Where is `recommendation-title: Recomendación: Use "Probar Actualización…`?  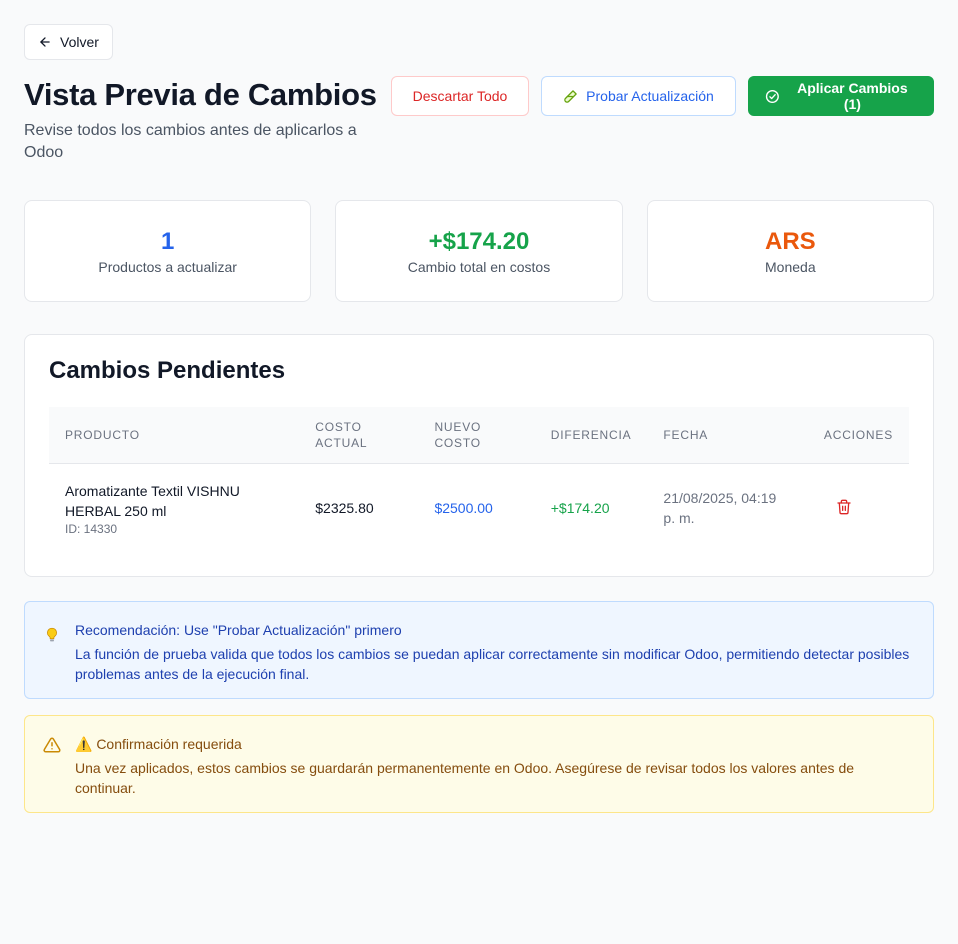 recommendation-title: Recomendación: Use "Probar Actualización… is located at coordinates (238, 630).